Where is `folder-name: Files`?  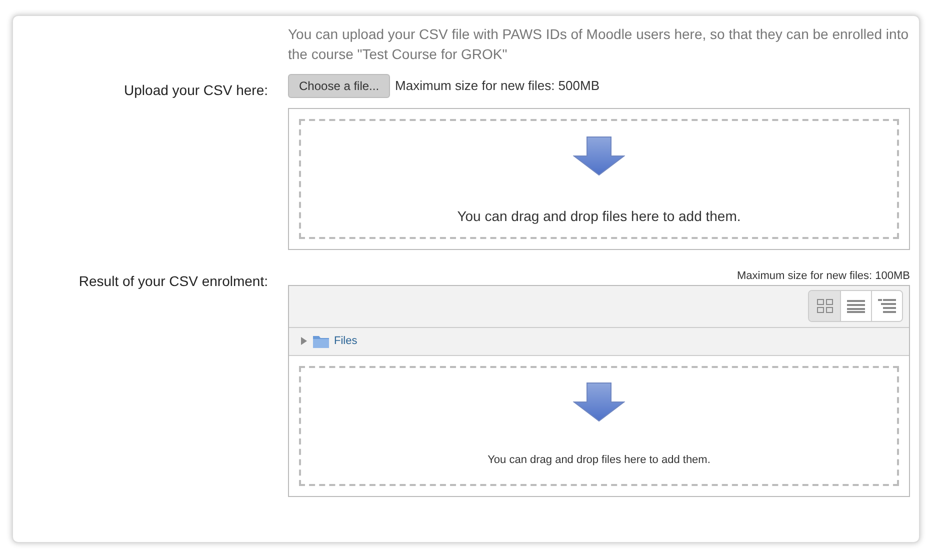
folder-name: Files is located at coordinates (346, 341).